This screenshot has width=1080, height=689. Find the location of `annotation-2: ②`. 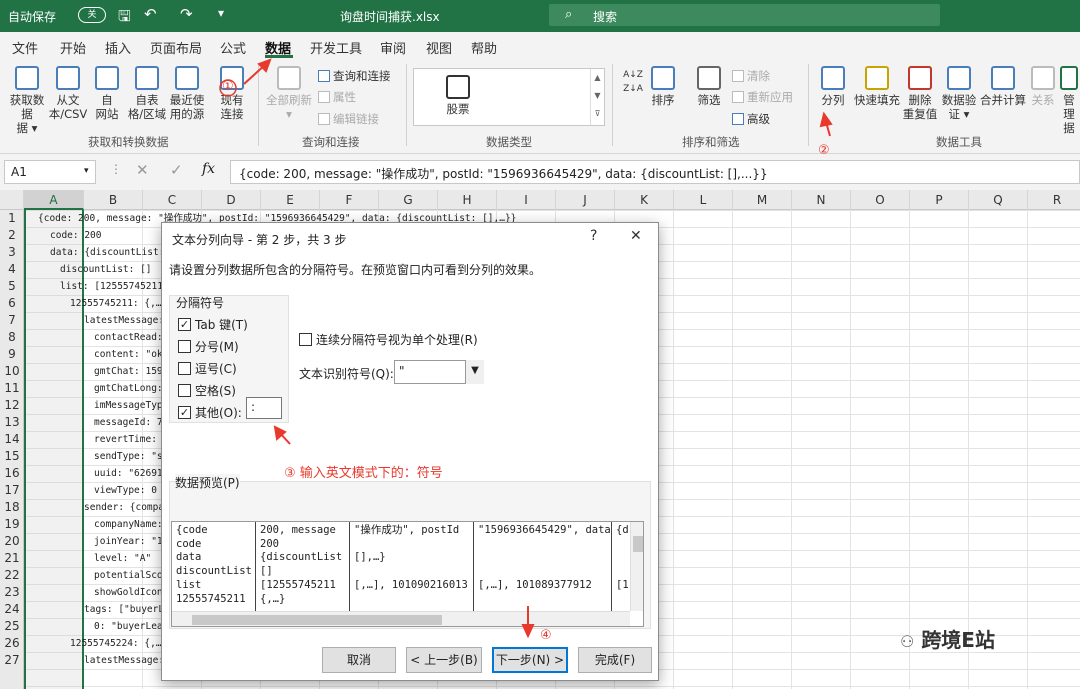

annotation-2: ② is located at coordinates (824, 150).